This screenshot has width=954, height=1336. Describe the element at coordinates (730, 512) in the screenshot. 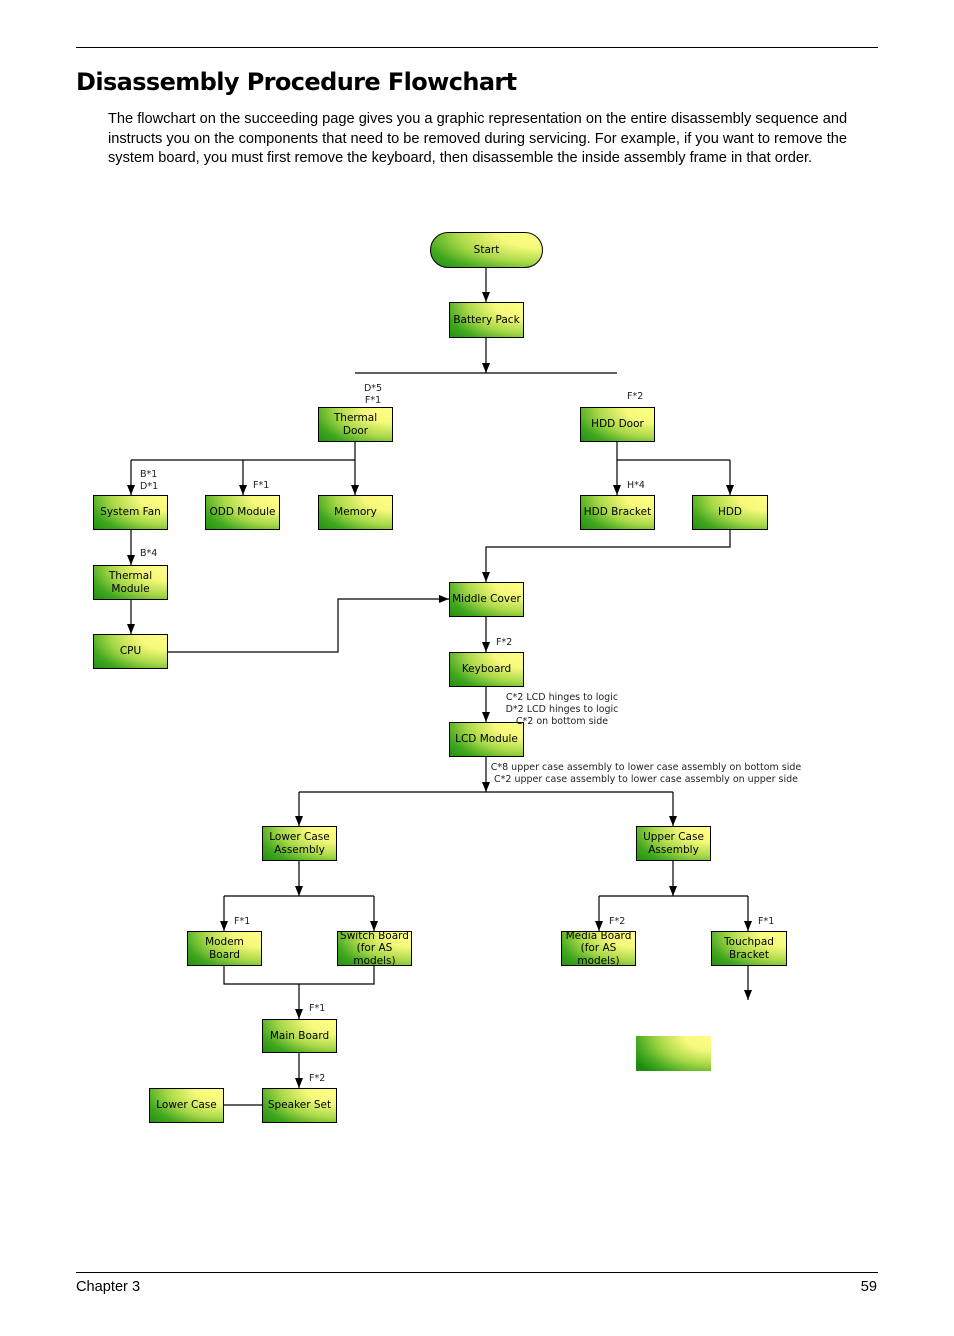

I see `node-hdd: HDD` at that location.